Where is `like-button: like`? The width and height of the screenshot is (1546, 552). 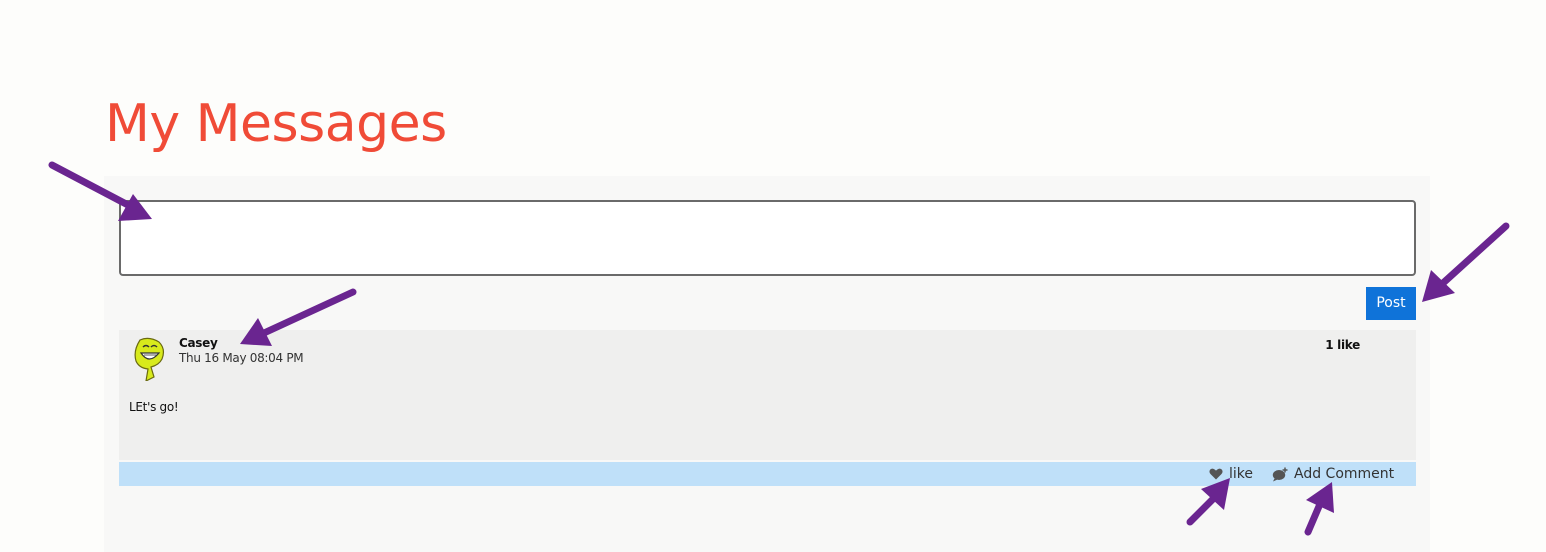 like-button: like is located at coordinates (1231, 474).